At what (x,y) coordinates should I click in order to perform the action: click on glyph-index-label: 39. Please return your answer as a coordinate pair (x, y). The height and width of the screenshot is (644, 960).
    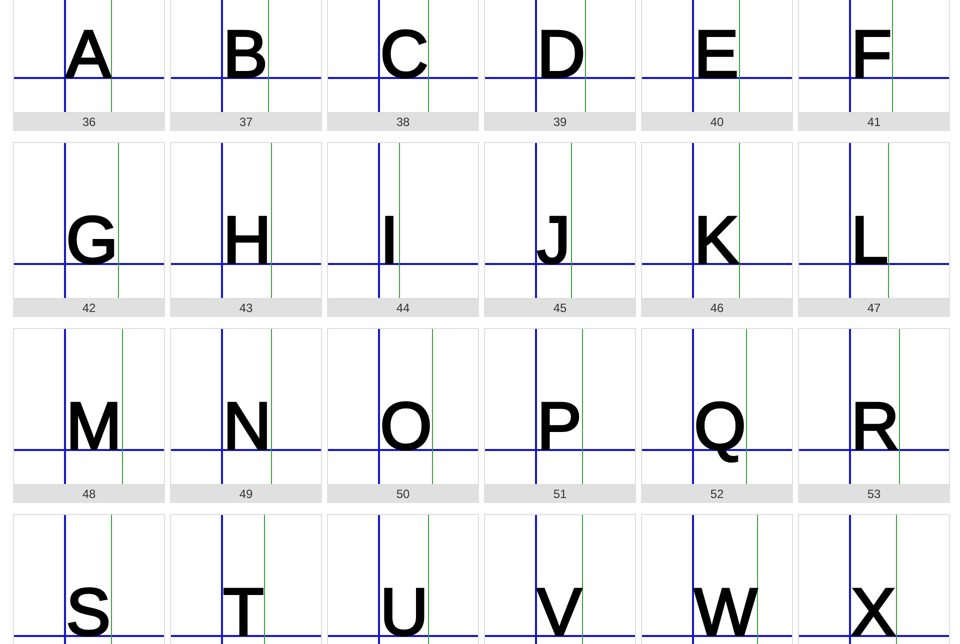
    Looking at the image, I should click on (560, 122).